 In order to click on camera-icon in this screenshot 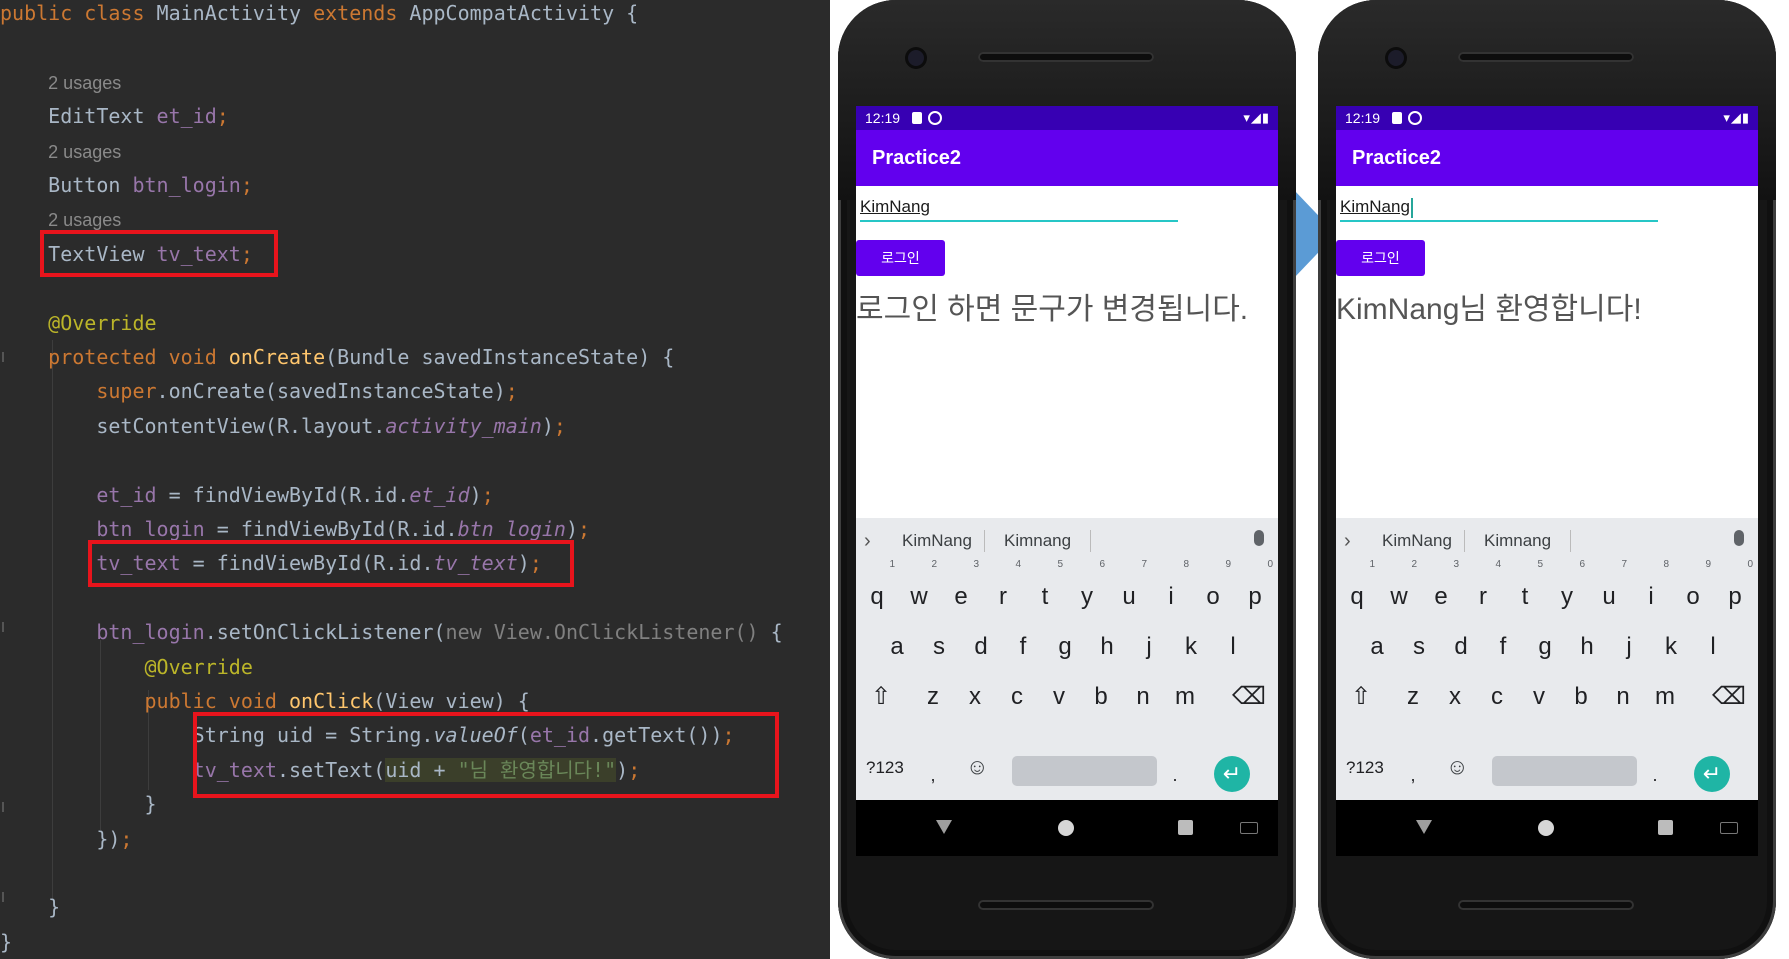, I will do `click(1396, 58)`.